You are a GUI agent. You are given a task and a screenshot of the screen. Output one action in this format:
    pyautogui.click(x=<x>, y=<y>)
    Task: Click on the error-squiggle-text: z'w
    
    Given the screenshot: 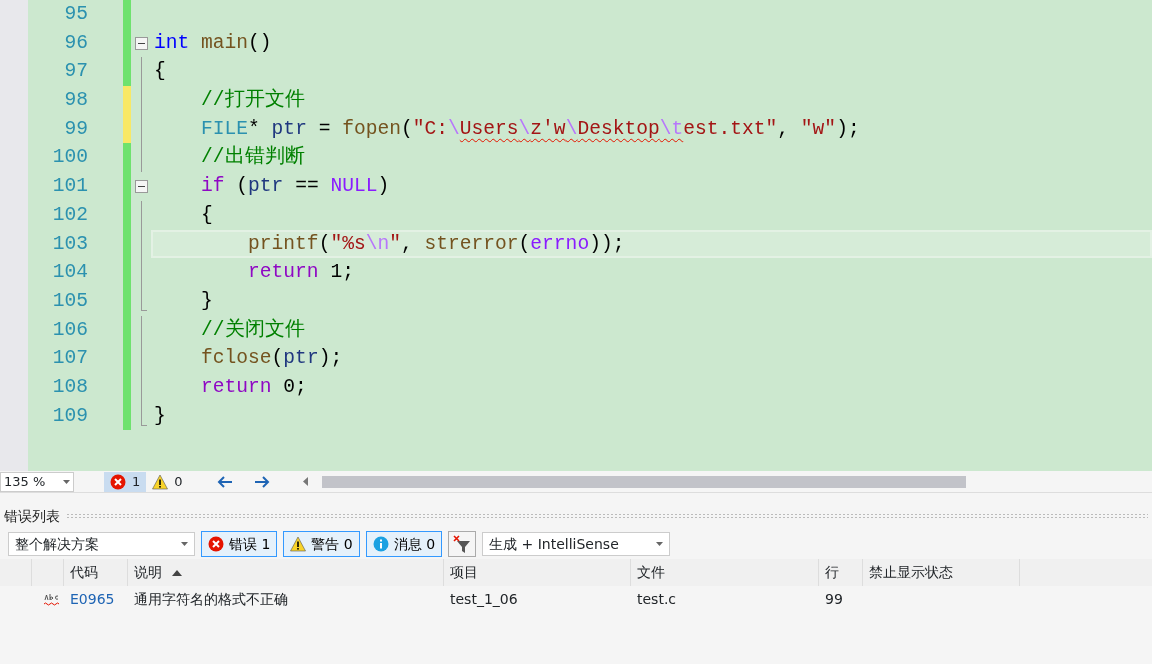 What is the action you would take?
    pyautogui.click(x=548, y=128)
    